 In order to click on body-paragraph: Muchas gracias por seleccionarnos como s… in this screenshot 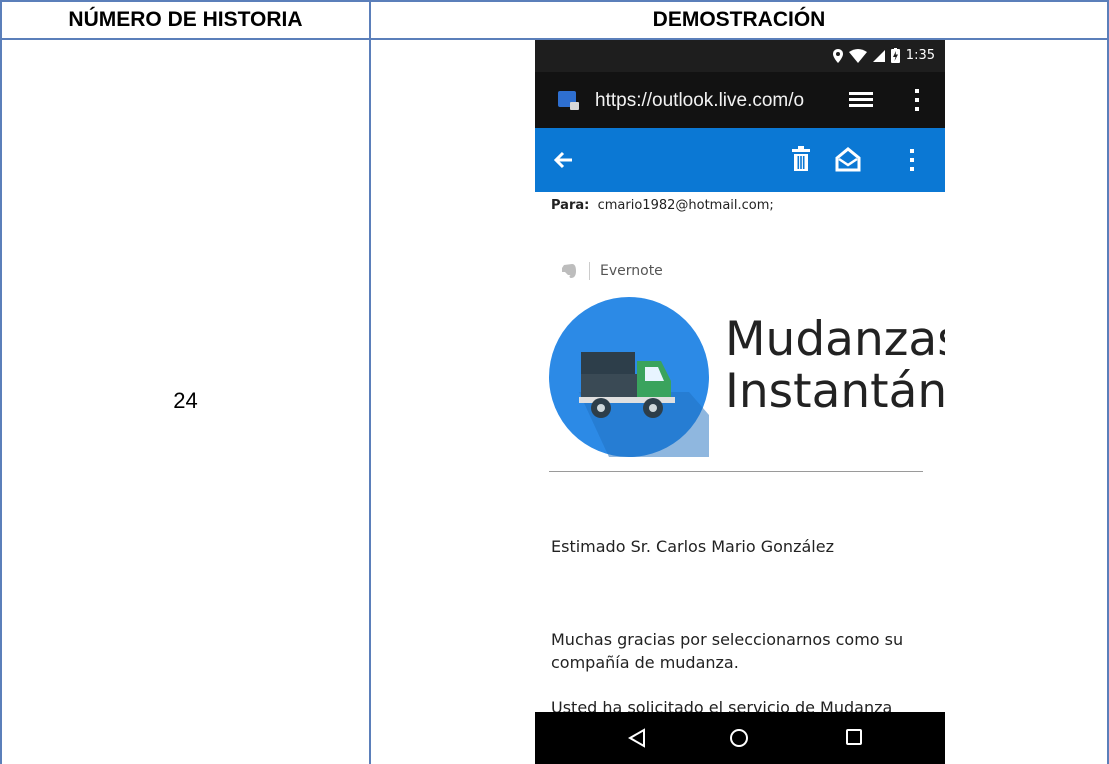, I will do `click(727, 651)`.